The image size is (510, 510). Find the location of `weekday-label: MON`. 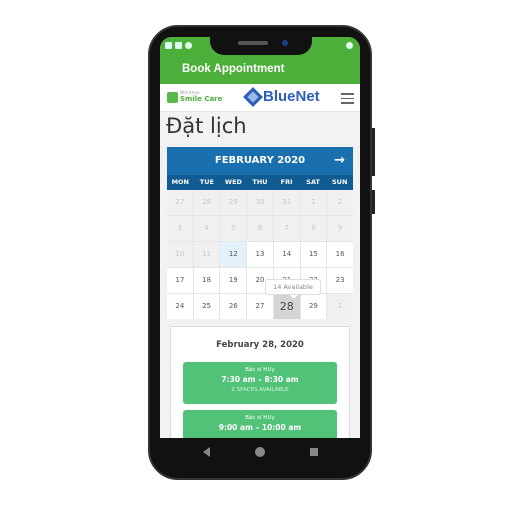

weekday-label: MON is located at coordinates (180, 182).